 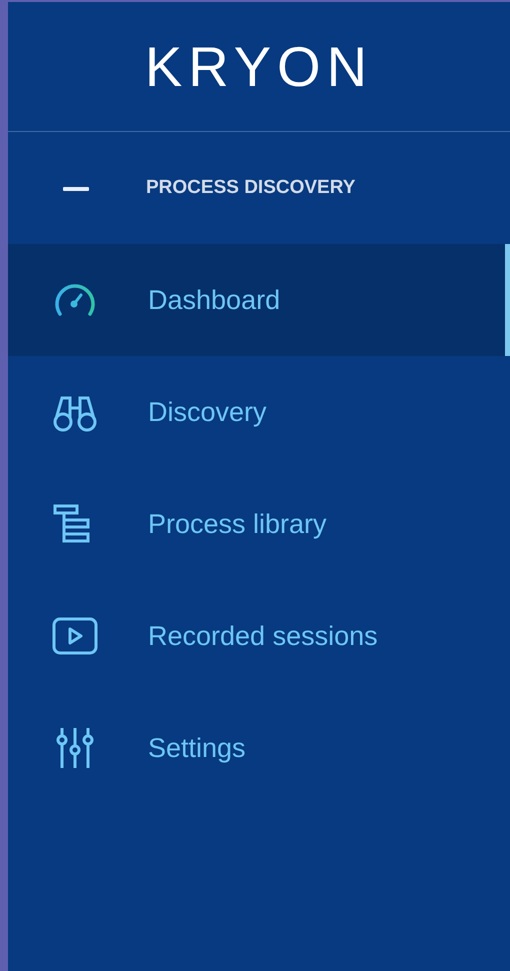 I want to click on logo: KRYON, so click(x=259, y=66).